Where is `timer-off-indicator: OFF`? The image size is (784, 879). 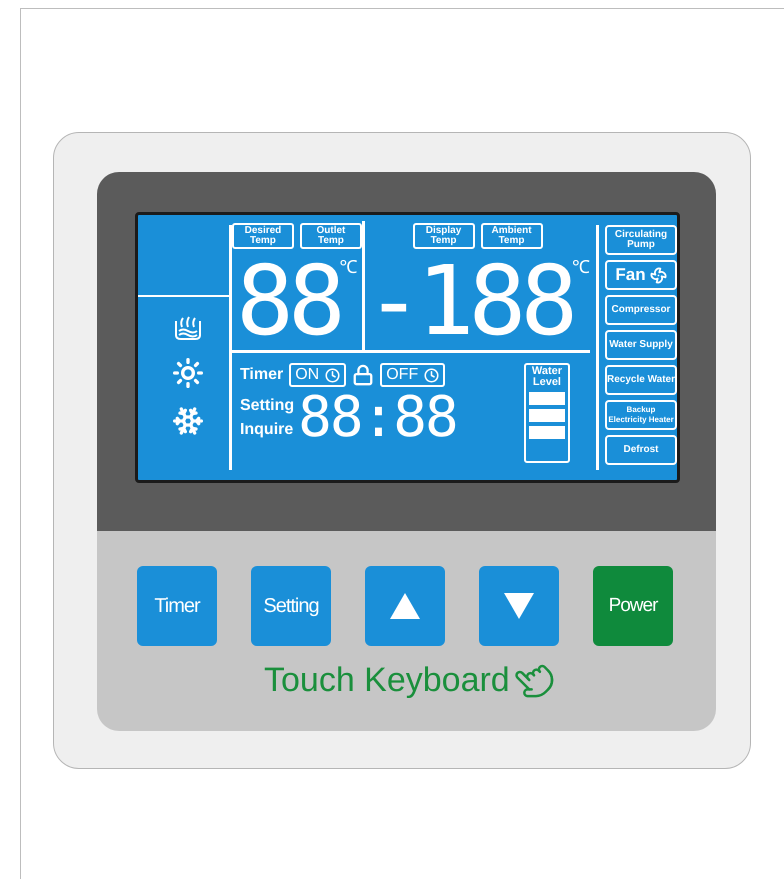 timer-off-indicator: OFF is located at coordinates (413, 375).